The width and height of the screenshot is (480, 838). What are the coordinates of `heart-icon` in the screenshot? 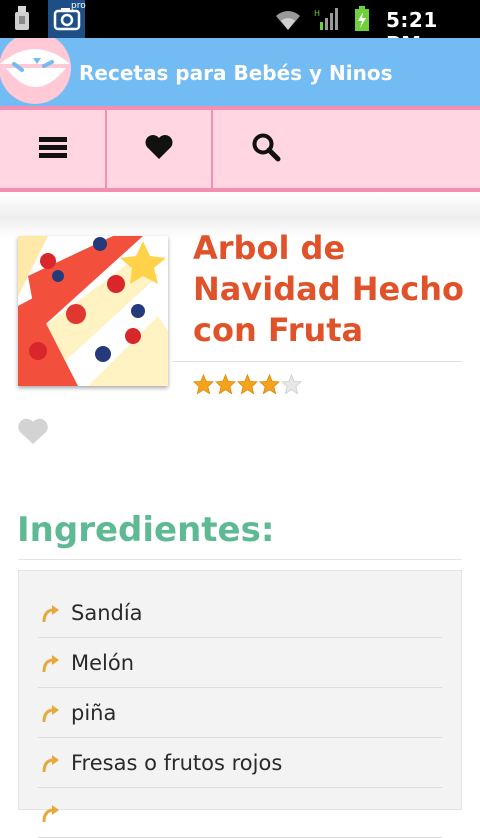 It's located at (159, 149).